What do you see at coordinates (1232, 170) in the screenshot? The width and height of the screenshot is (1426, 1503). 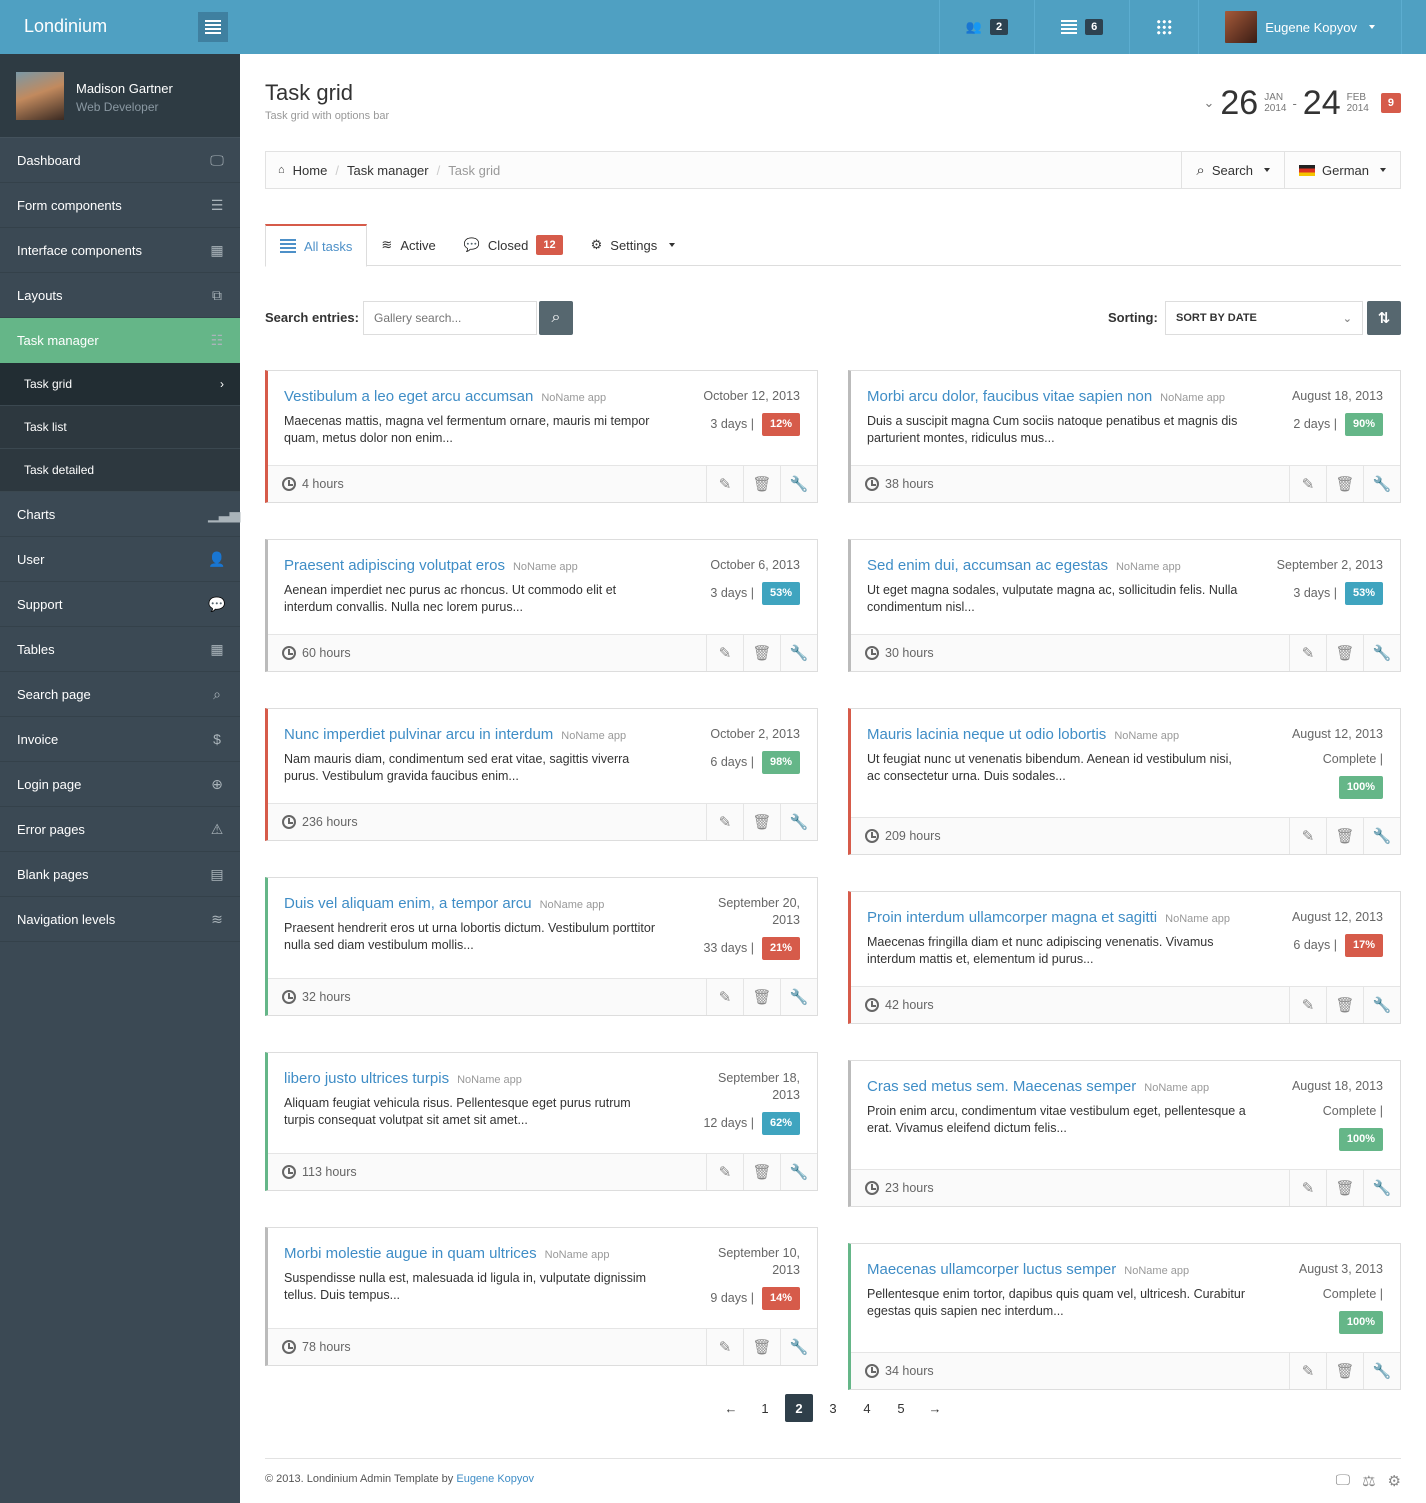 I see `search-dropdown: ⌕ Search` at bounding box center [1232, 170].